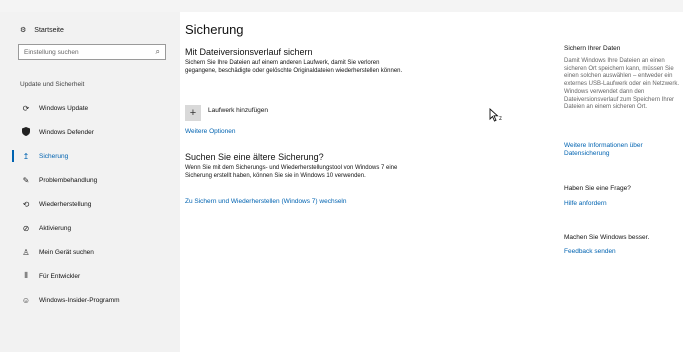 The image size is (683, 352). Describe the element at coordinates (341, 6) in the screenshot. I see `title-bar` at that location.